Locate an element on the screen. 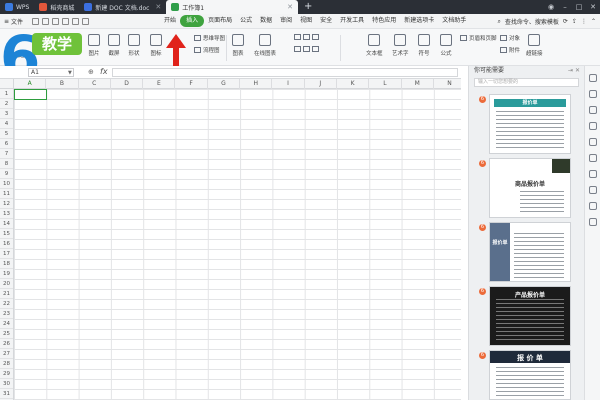 The image size is (600, 400). brush-icon is located at coordinates (592, 94).